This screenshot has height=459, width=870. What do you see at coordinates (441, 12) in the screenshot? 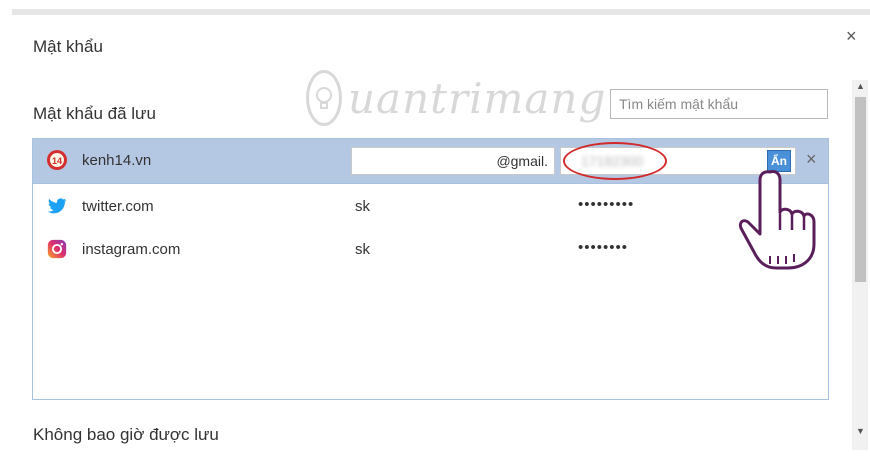
I see `top-divider` at bounding box center [441, 12].